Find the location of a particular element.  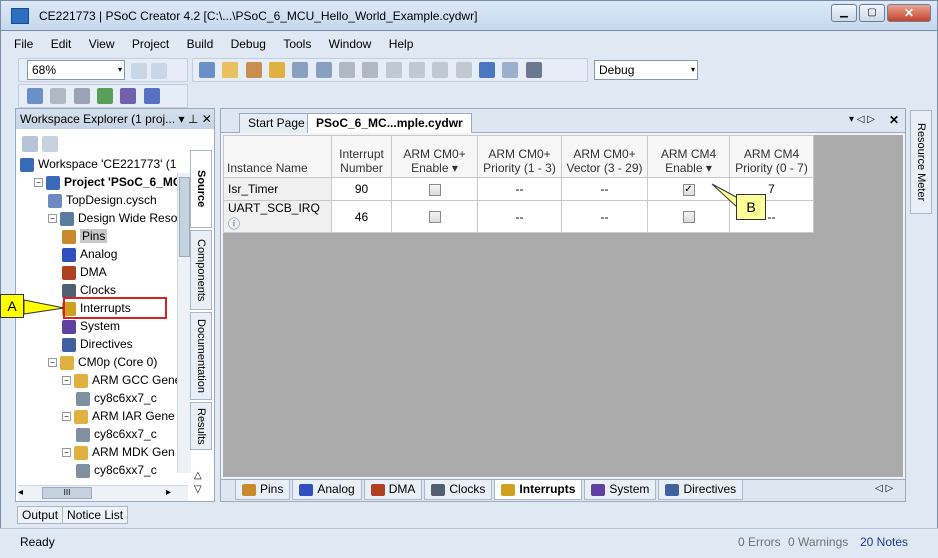

side-tab-source: Source is located at coordinates (201, 189).